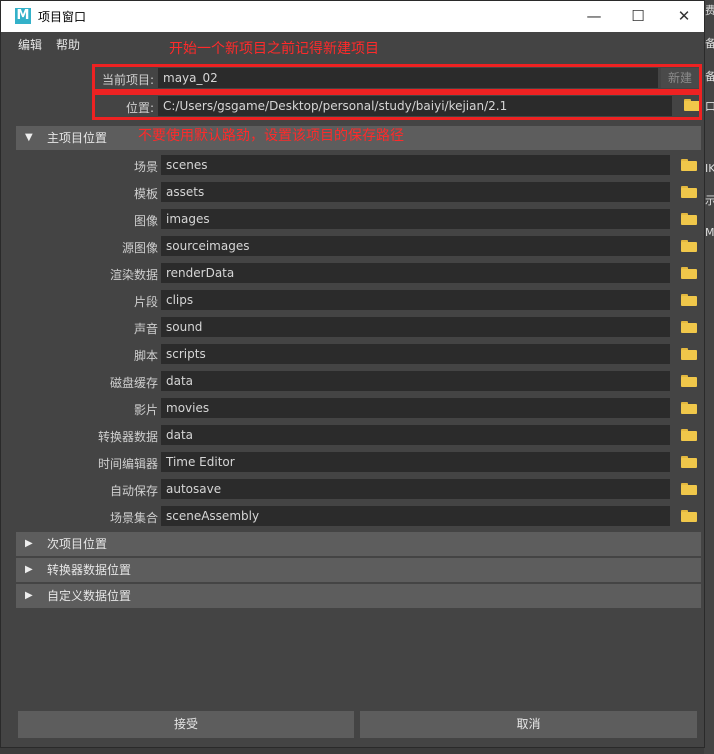 This screenshot has width=714, height=754. I want to click on background-fragment: IK, so click(709, 168).